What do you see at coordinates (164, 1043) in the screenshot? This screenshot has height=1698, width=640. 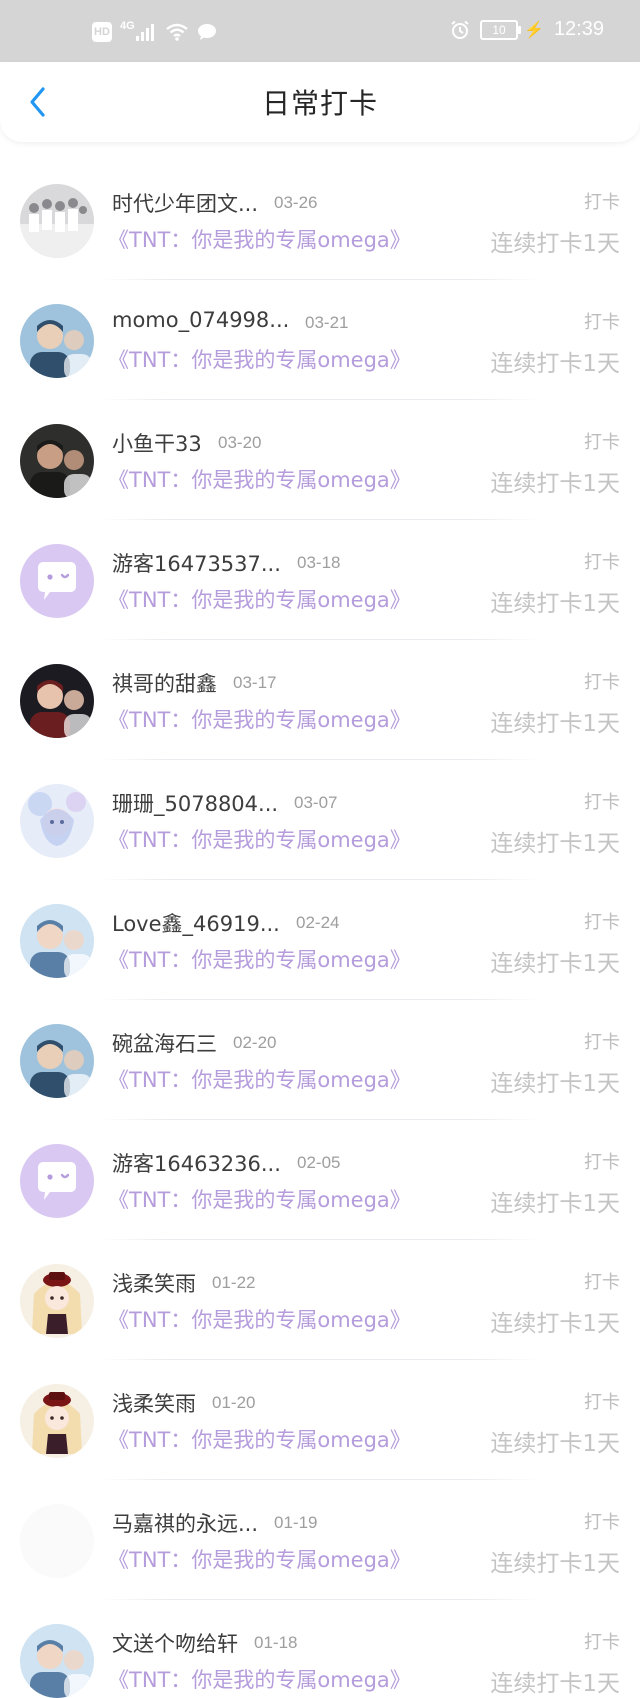 I see `username: 碗盆海石三` at bounding box center [164, 1043].